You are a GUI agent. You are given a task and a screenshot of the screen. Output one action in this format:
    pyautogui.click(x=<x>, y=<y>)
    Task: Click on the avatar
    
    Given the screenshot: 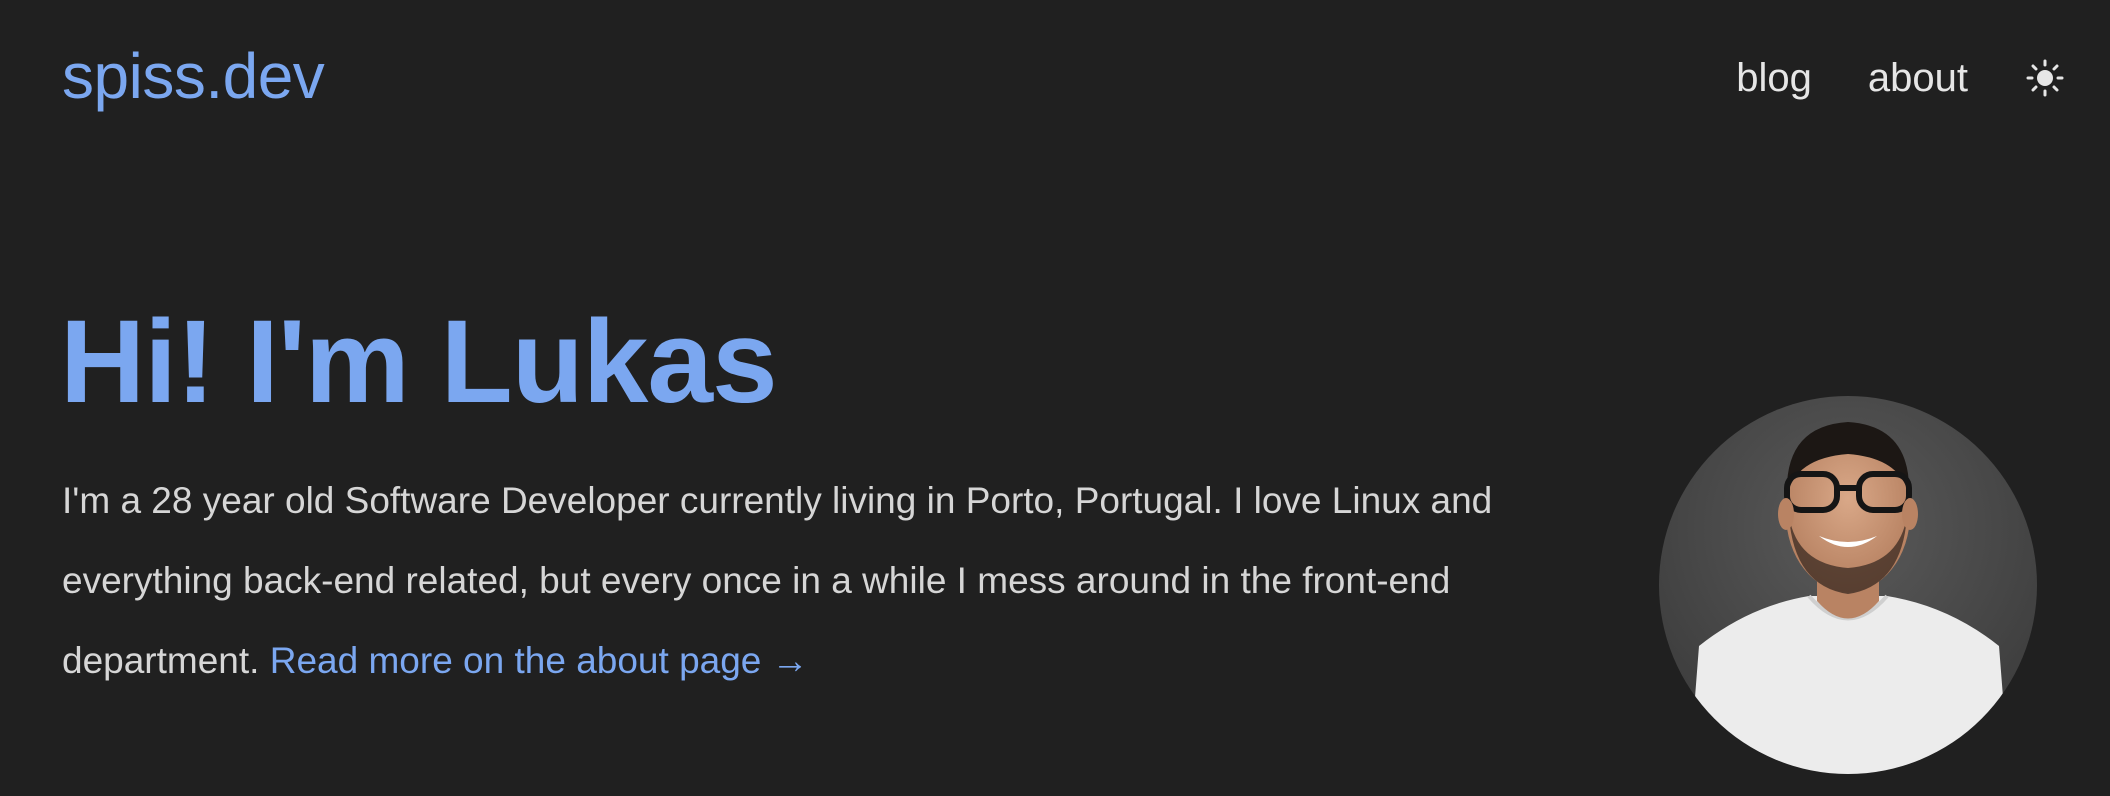 What is the action you would take?
    pyautogui.click(x=1848, y=585)
    